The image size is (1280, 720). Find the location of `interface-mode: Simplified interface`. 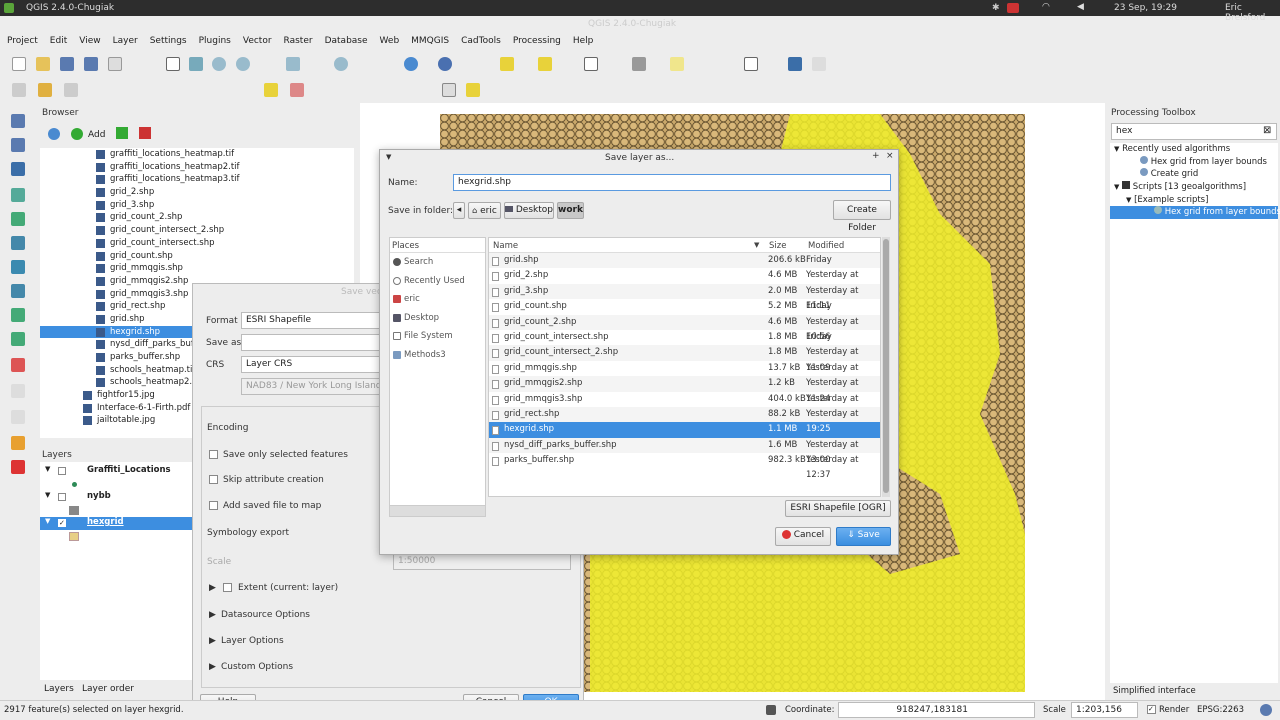

interface-mode: Simplified interface is located at coordinates (1154, 691).